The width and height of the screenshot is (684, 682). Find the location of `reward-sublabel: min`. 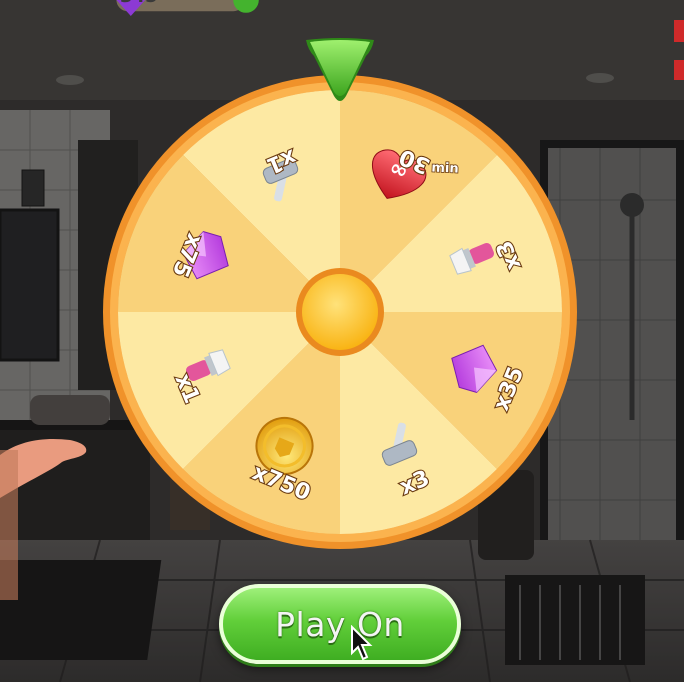

reward-sublabel: min is located at coordinates (445, 168).